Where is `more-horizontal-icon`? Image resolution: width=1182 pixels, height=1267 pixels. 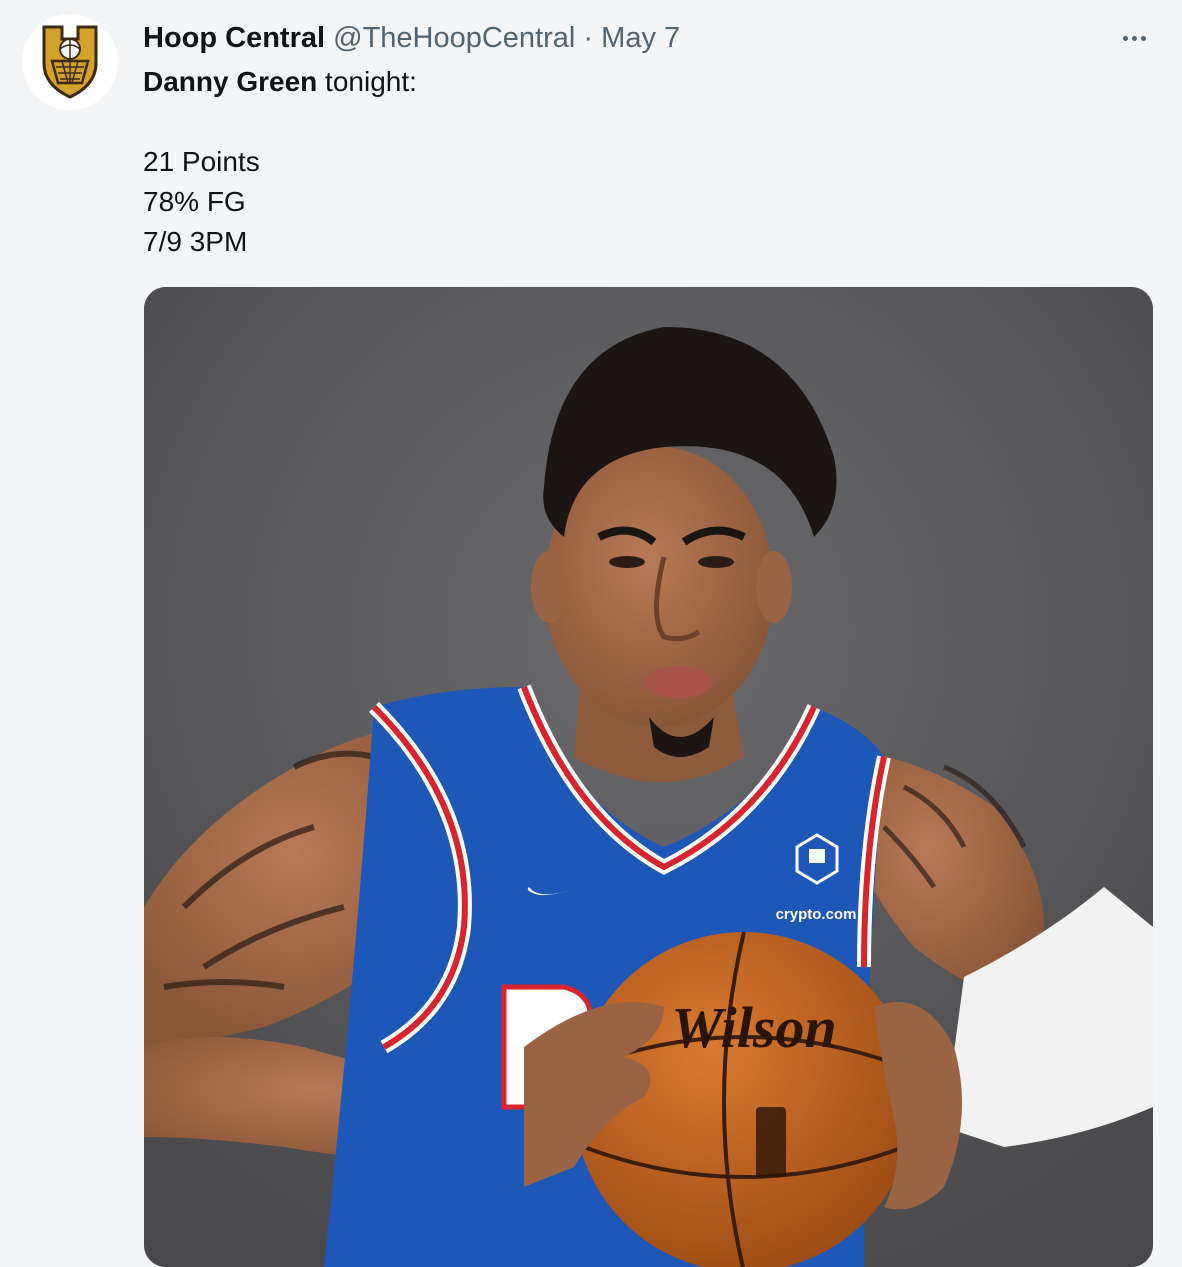 more-horizontal-icon is located at coordinates (1125, 38).